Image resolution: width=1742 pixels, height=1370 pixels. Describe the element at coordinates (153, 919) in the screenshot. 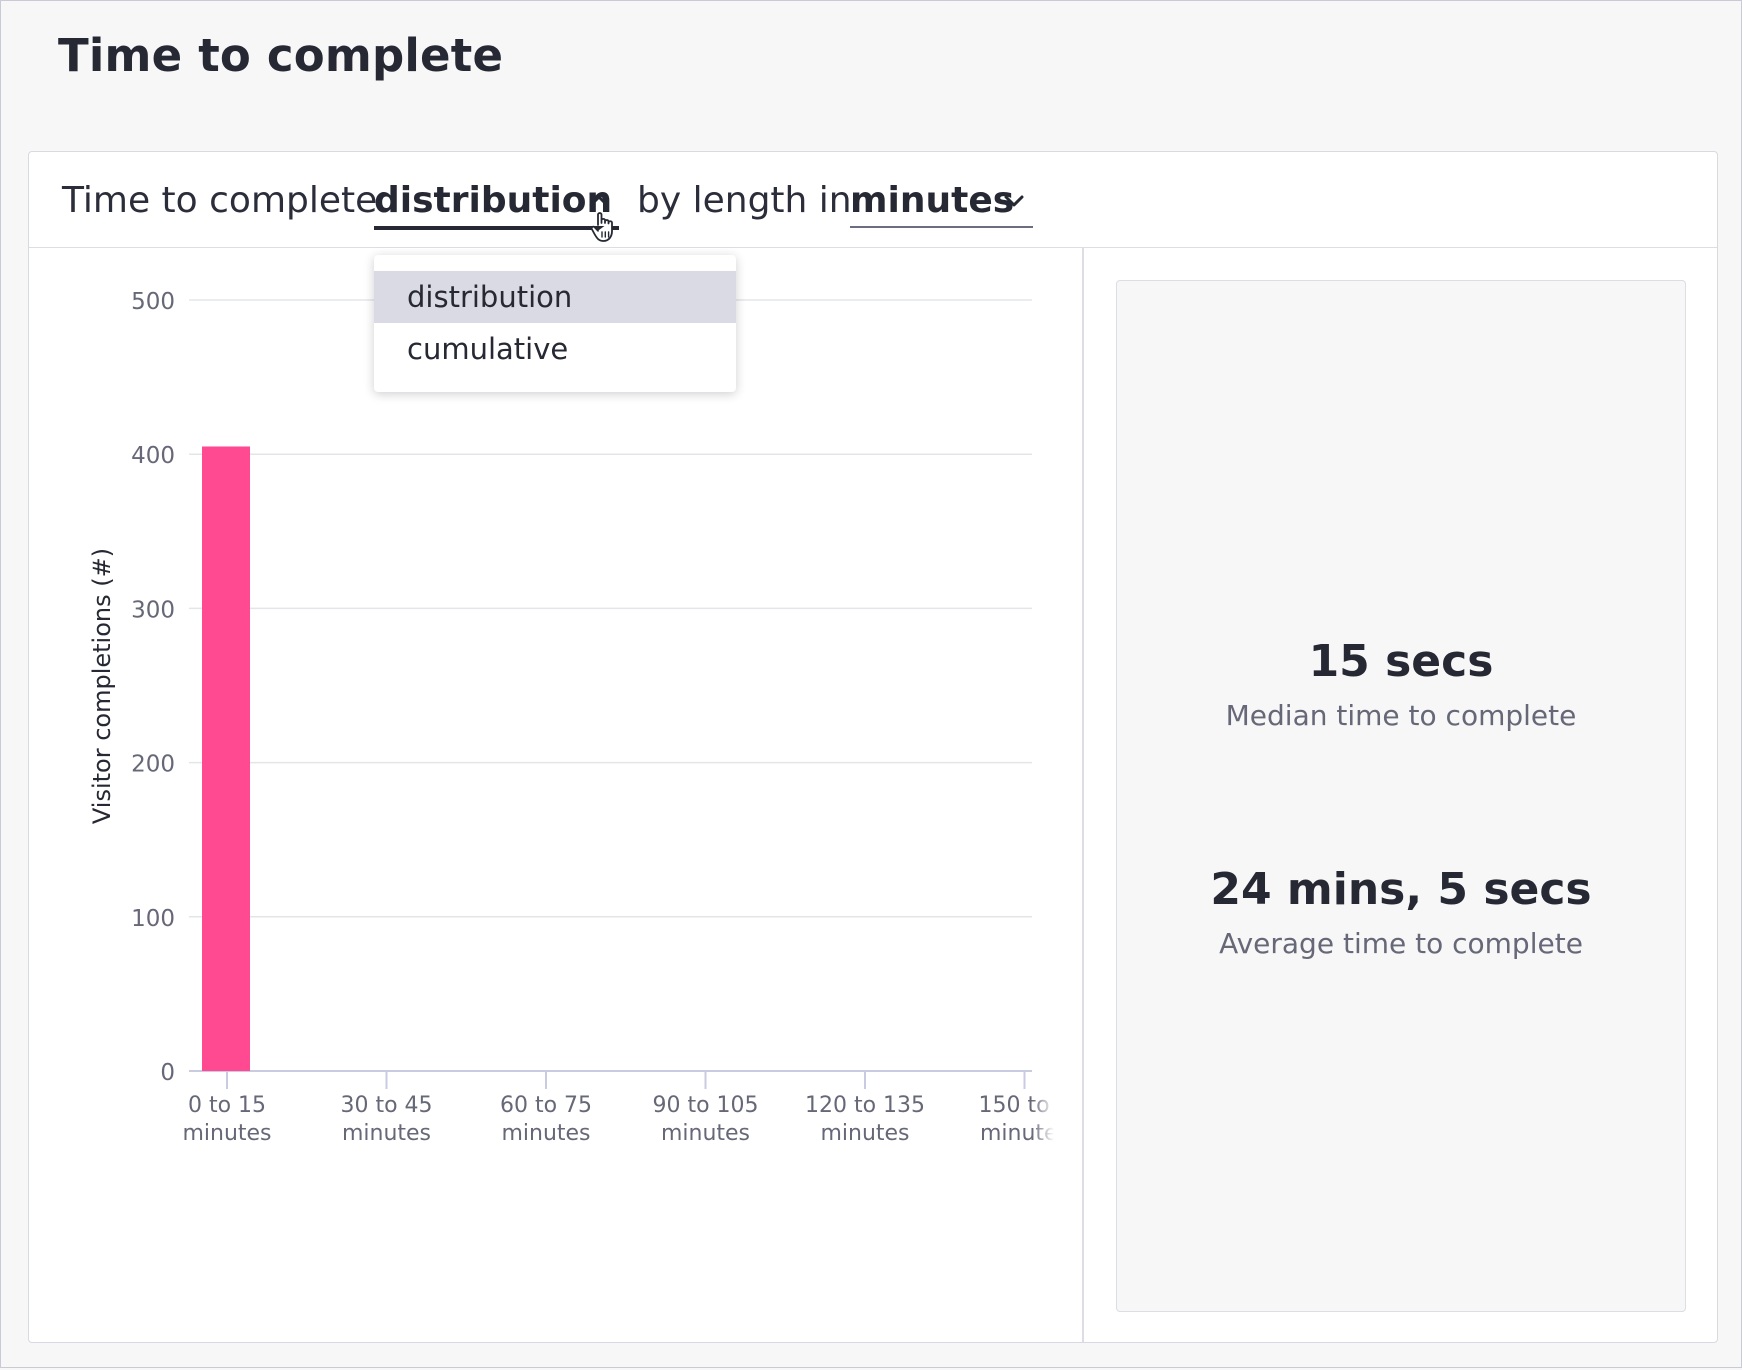

I see `y-tick-label: 100` at that location.